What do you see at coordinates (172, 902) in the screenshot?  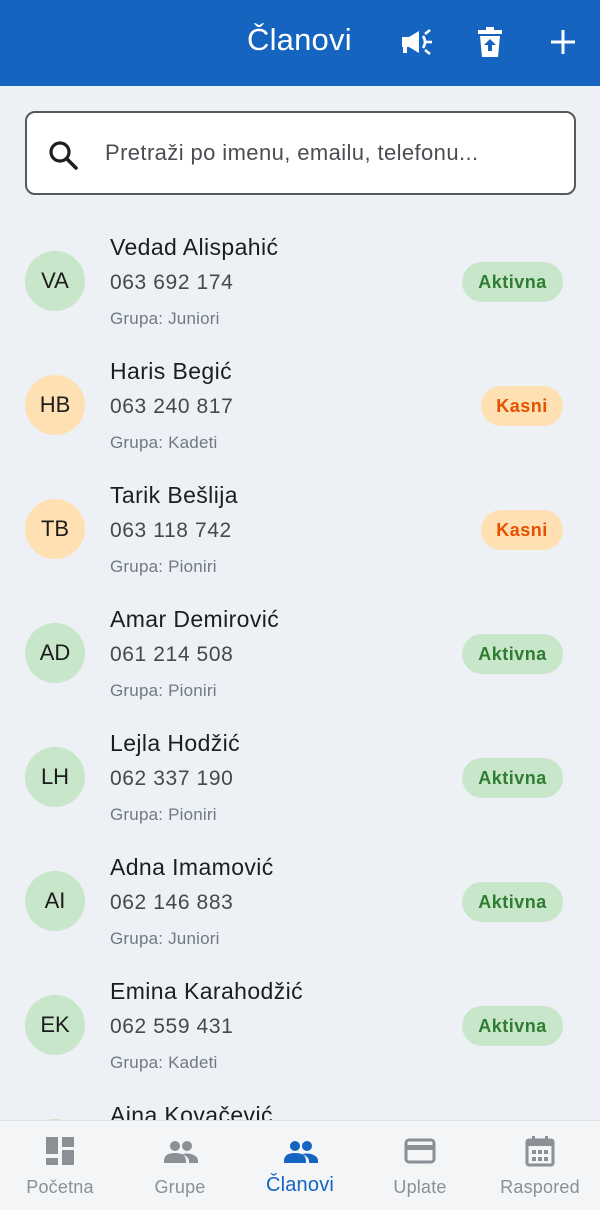 I see `member-phone: 062 146 883` at bounding box center [172, 902].